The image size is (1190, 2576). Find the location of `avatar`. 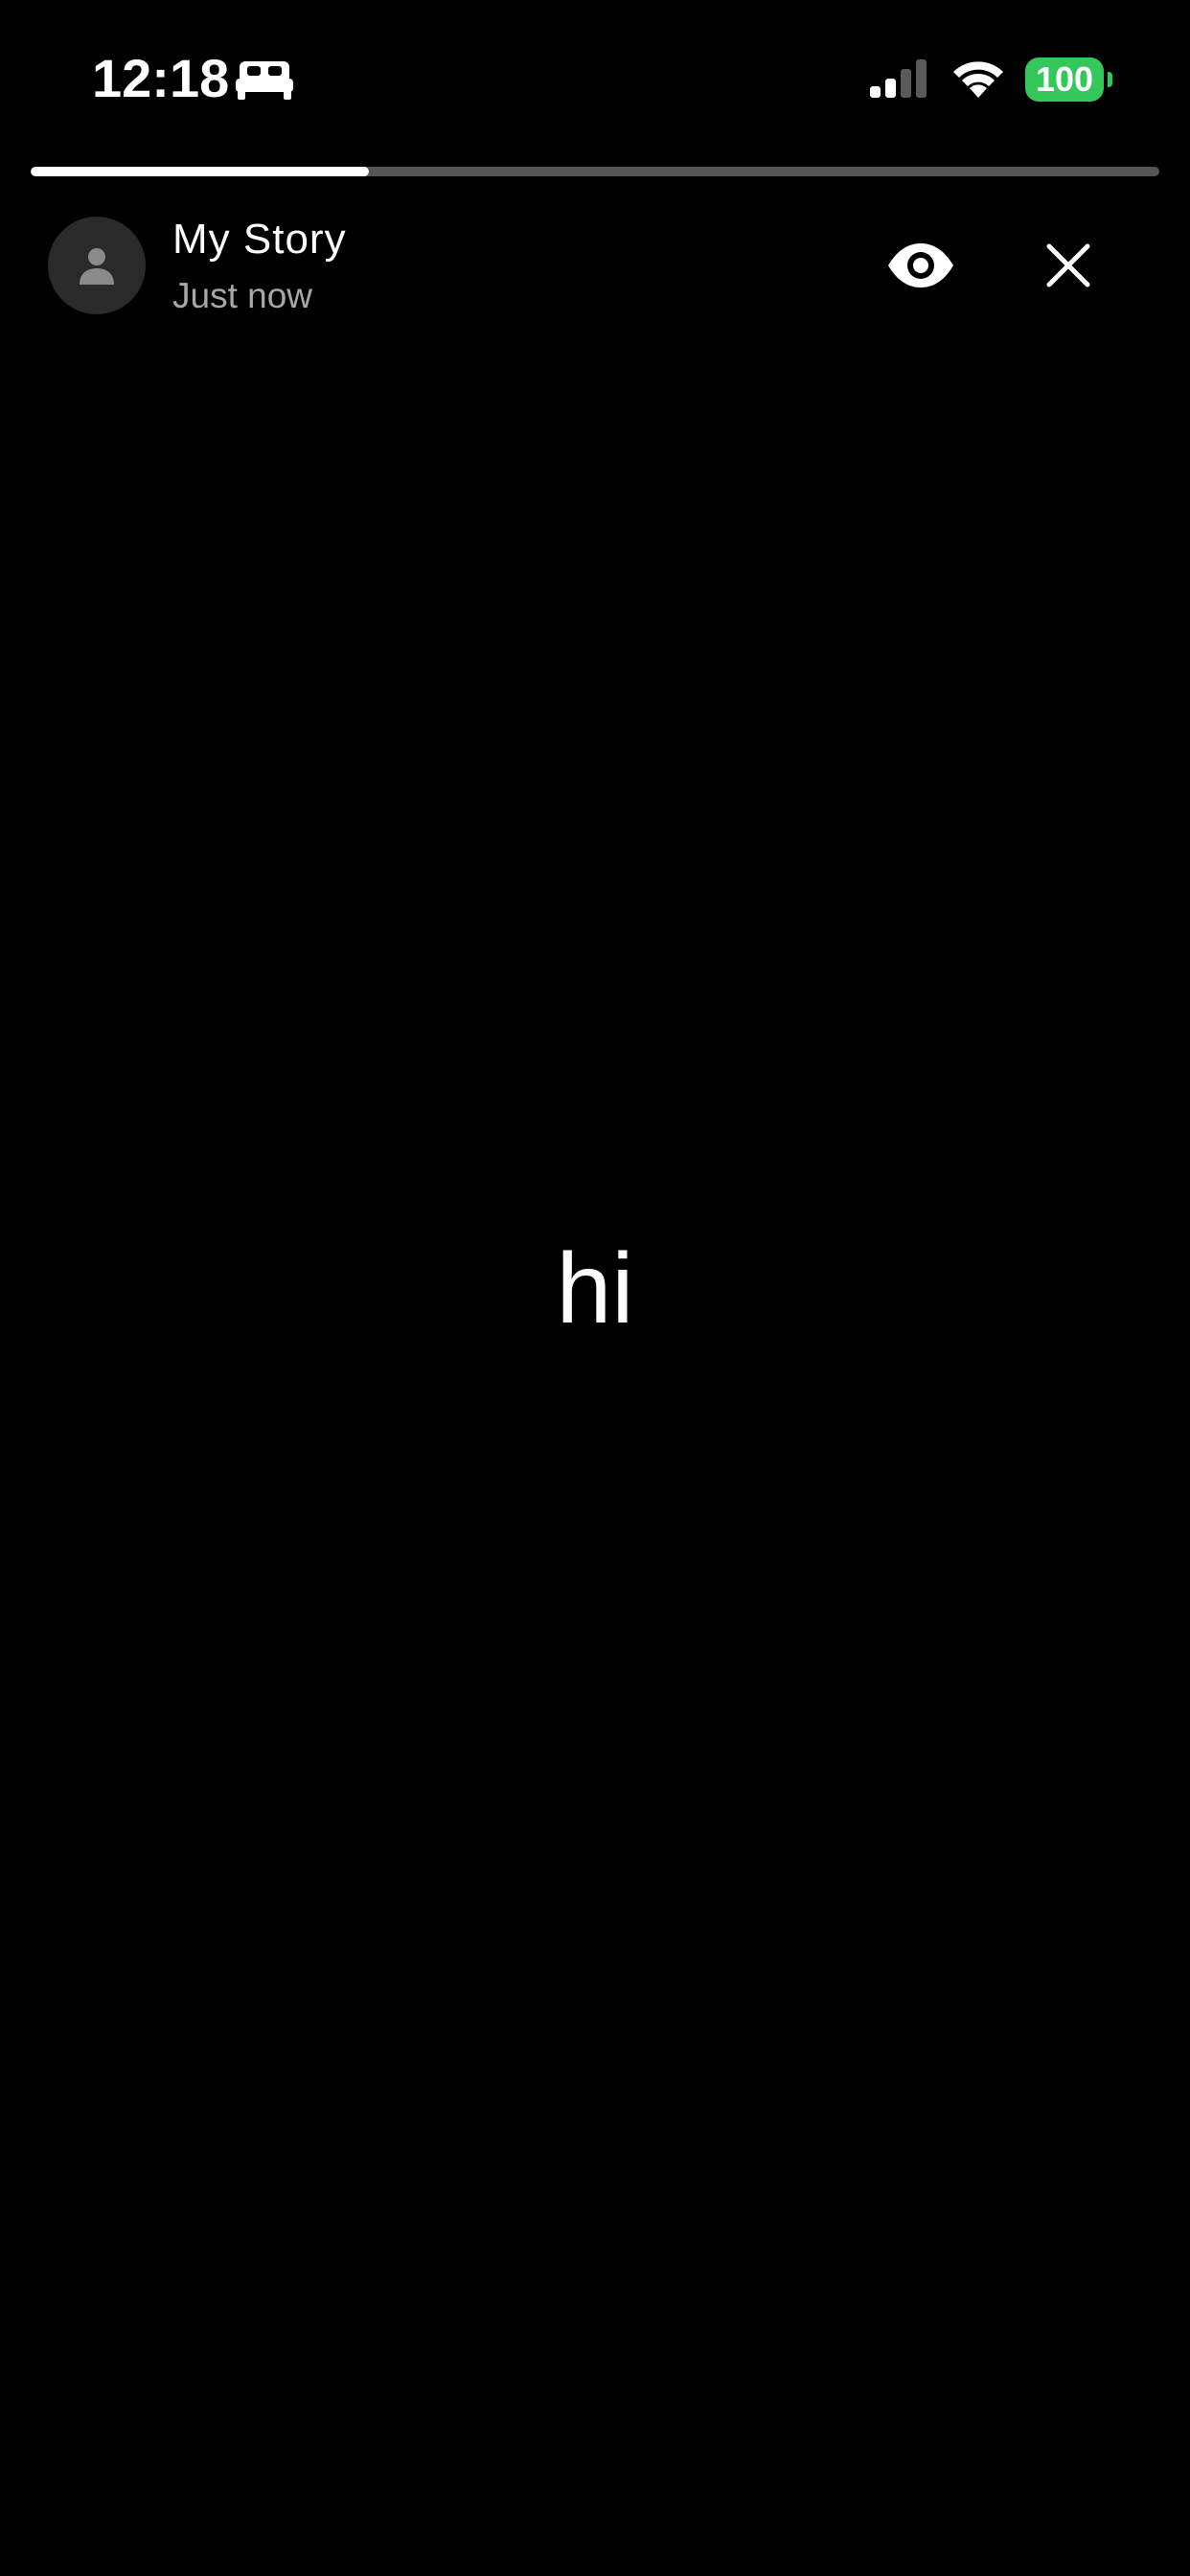

avatar is located at coordinates (97, 265).